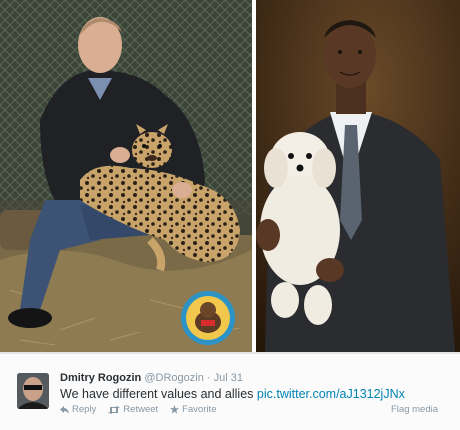  I want to click on media-link: pic.twitter.com/aJ1312jJNx, so click(331, 394).